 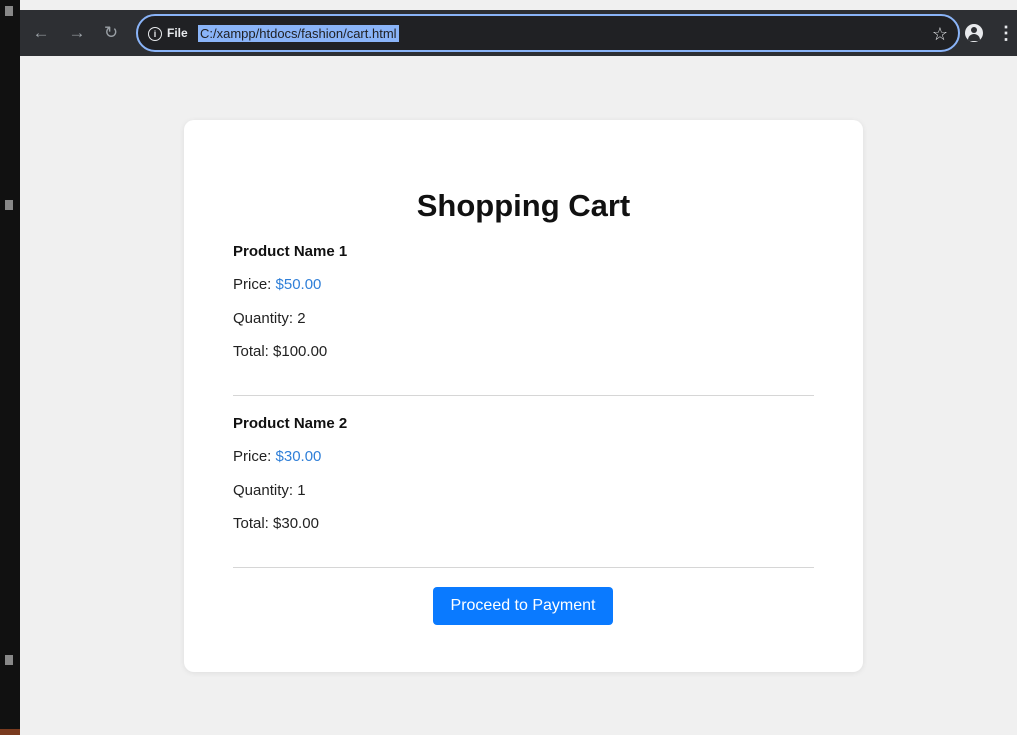 What do you see at coordinates (10, 367) in the screenshot?
I see `os-left-strip` at bounding box center [10, 367].